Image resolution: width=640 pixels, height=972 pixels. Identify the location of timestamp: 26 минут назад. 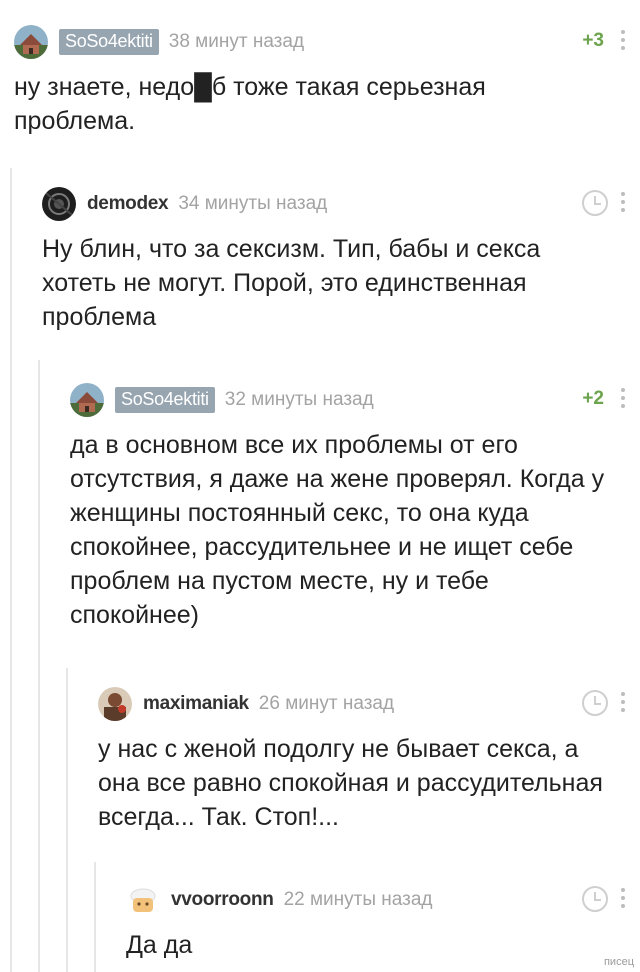
(326, 704).